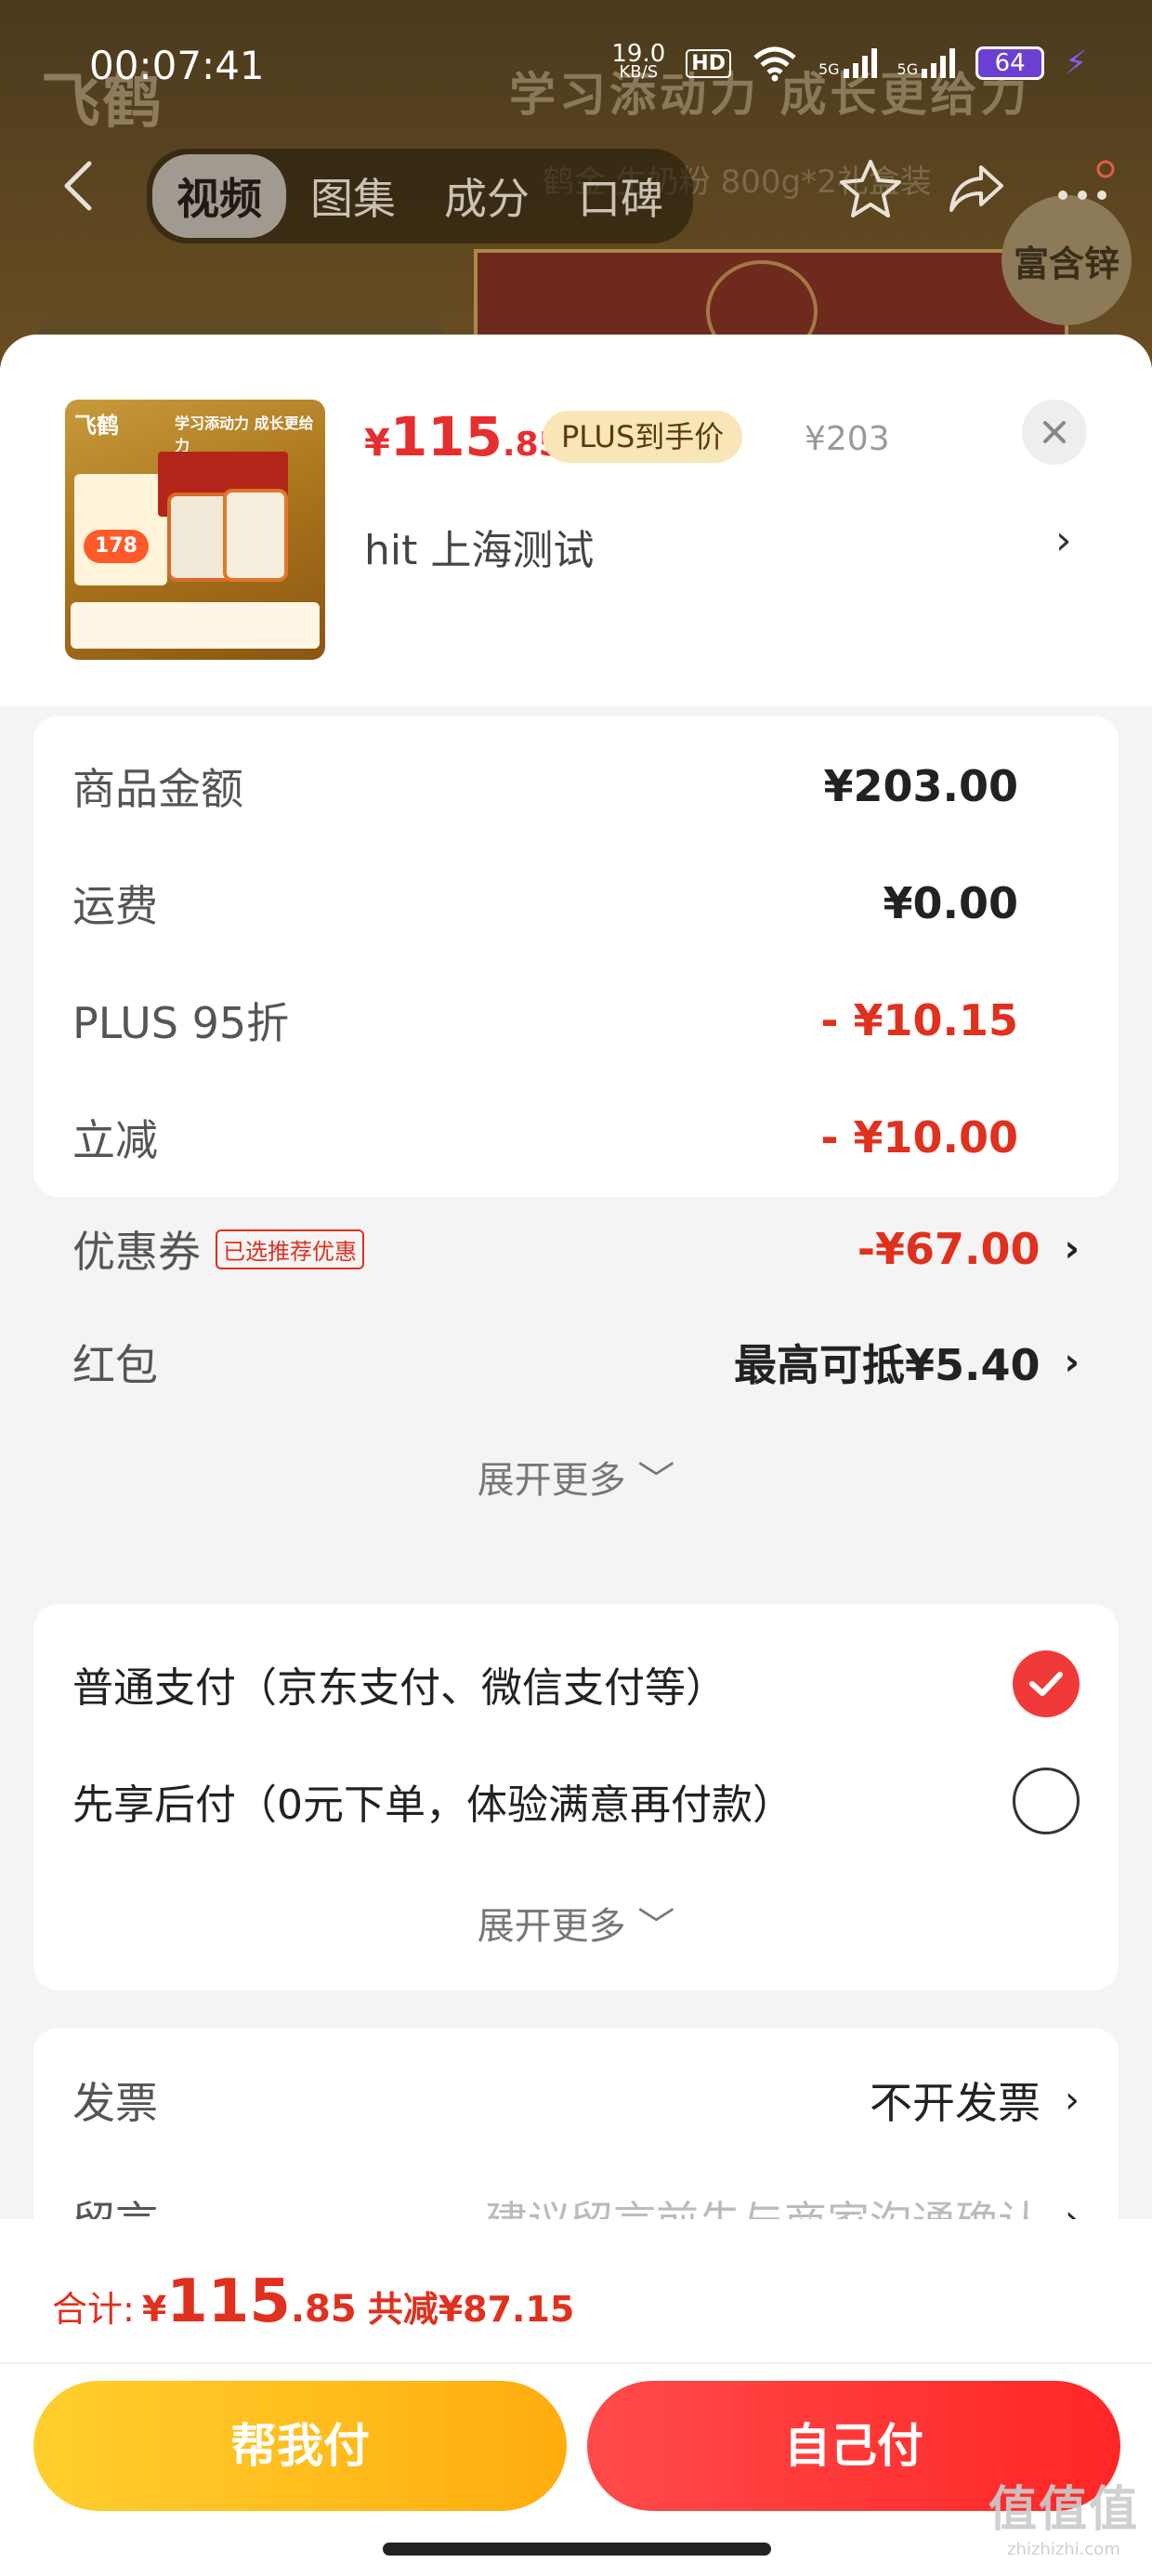 The height and width of the screenshot is (2576, 1152). I want to click on thumbnail-slogan: 学习添动力 成长更给力, so click(244, 434).